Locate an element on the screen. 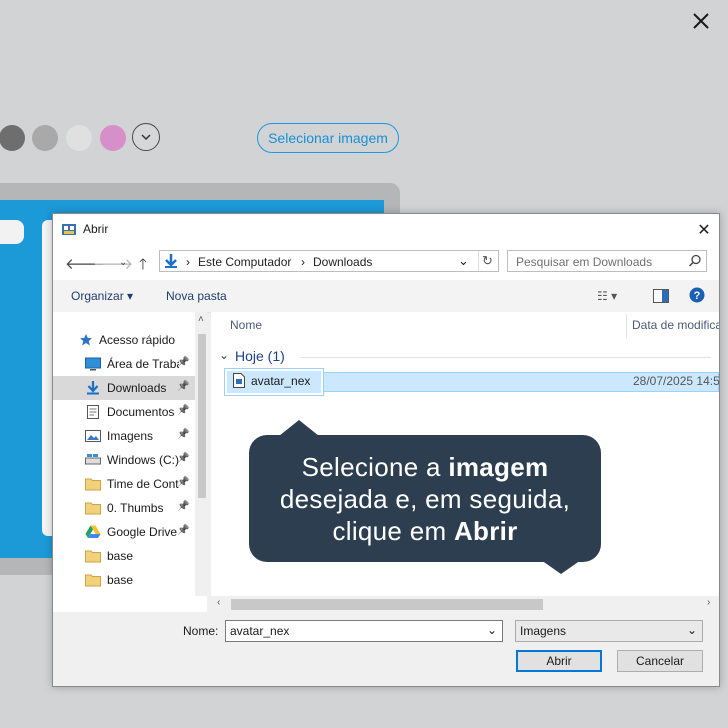  close-icon is located at coordinates (701, 21).